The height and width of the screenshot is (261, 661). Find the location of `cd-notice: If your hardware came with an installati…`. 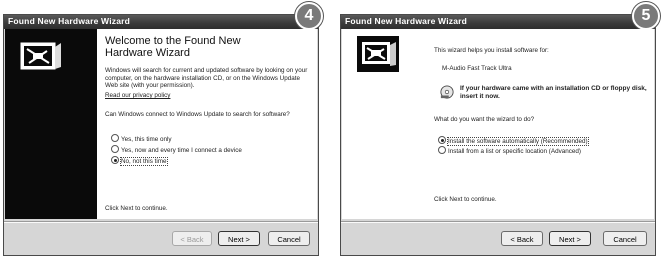

cd-notice: If your hardware came with an installati… is located at coordinates (553, 92).